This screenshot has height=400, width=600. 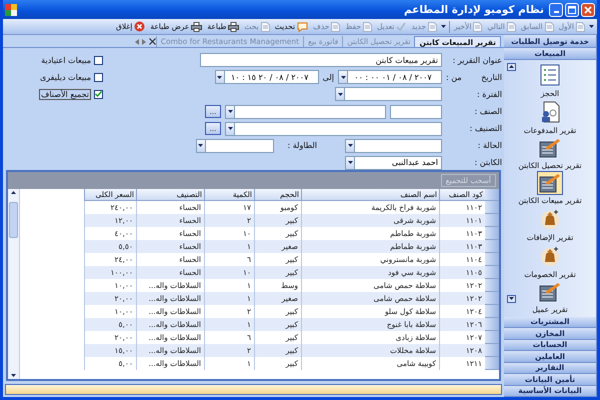 I want to click on minimize-icon, so click(x=556, y=11).